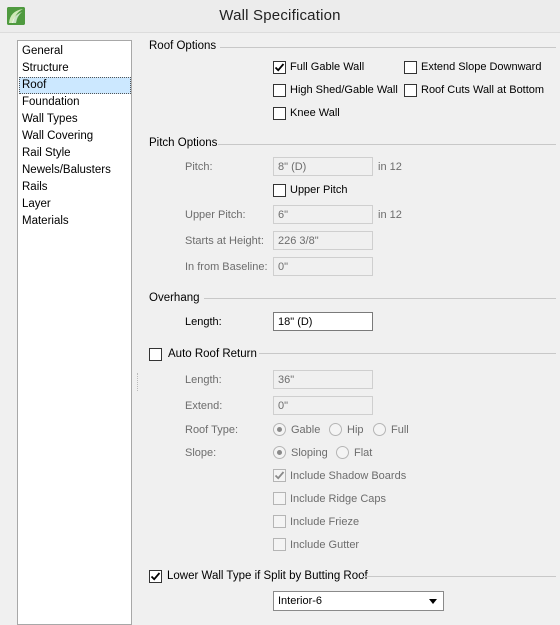  What do you see at coordinates (327, 67) in the screenshot?
I see `full-gable-wall-label: Full Gable Wall` at bounding box center [327, 67].